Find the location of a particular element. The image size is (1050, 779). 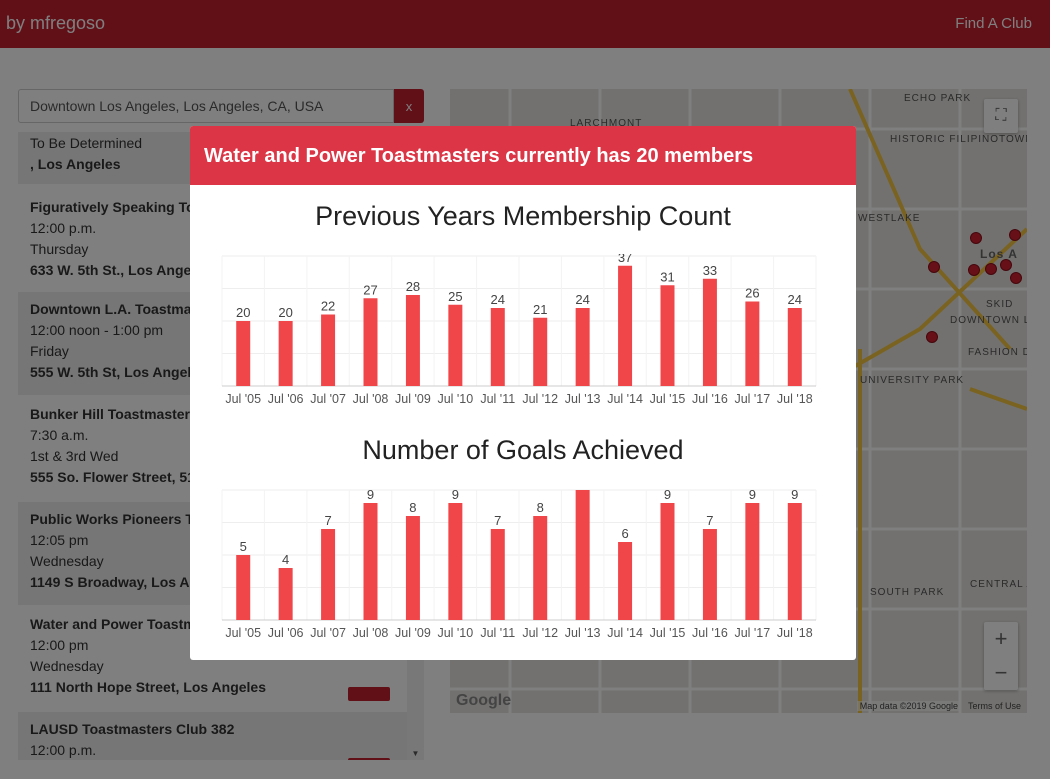

data-label: 37 is located at coordinates (625, 259).